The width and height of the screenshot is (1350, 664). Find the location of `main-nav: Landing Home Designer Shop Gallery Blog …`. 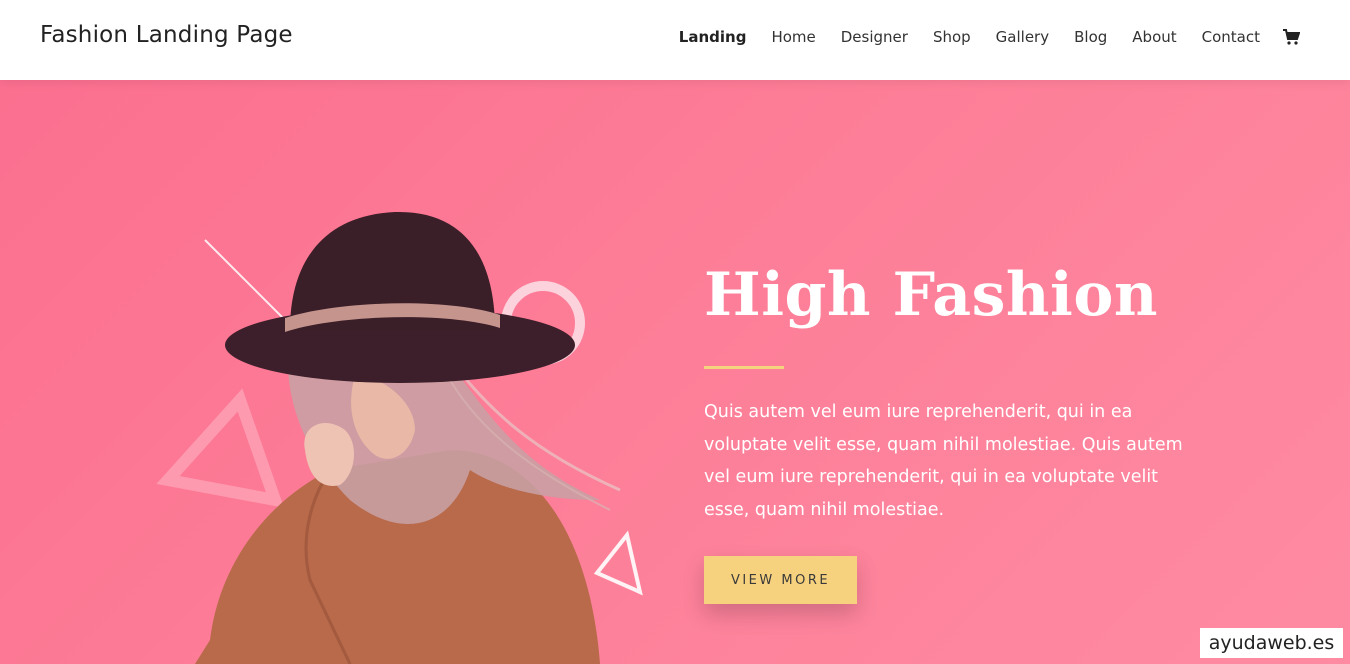

main-nav: Landing Home Designer Shop Gallery Blog … is located at coordinates (977, 37).